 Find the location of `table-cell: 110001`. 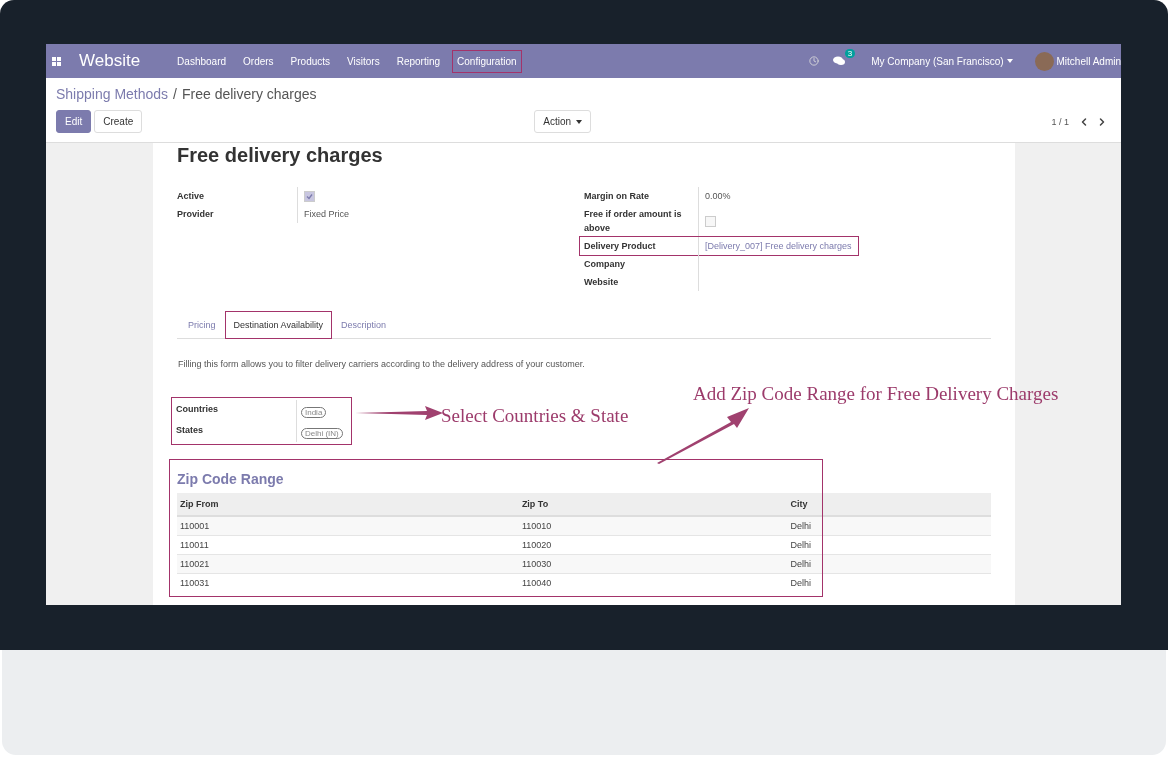

table-cell: 110001 is located at coordinates (348, 526).